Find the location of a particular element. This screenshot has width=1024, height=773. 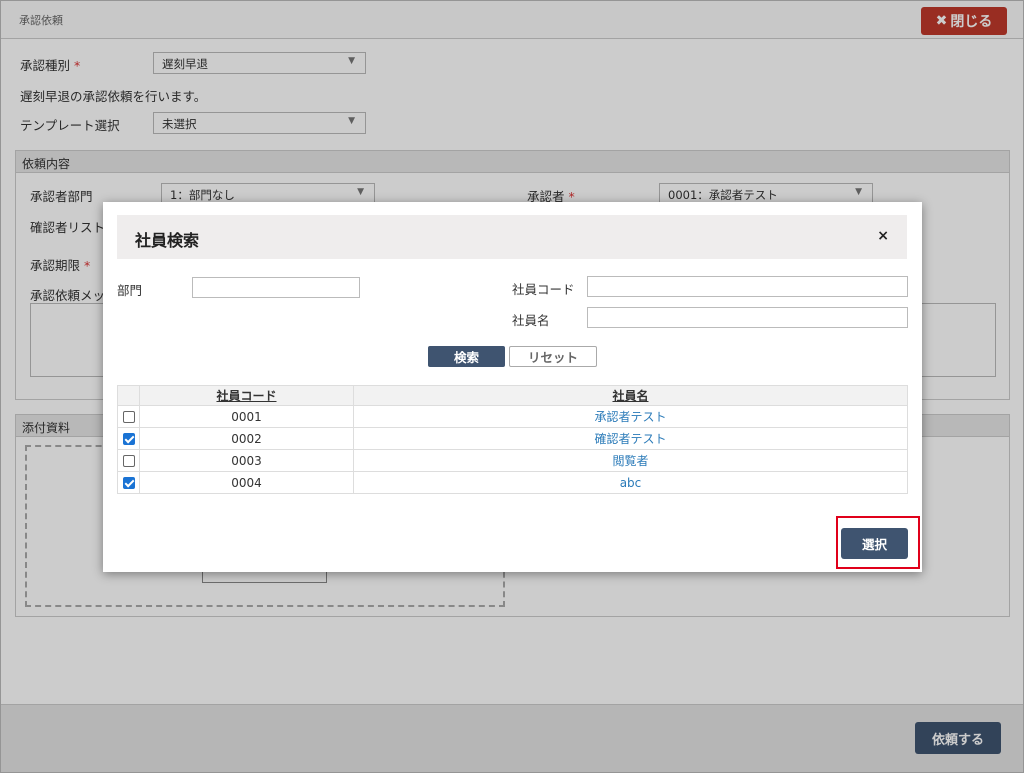

employee-code-cell: 0003 is located at coordinates (246, 460).